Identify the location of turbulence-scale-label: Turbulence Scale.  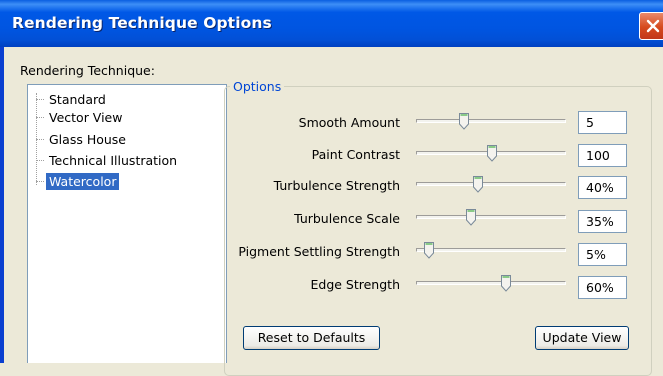
(347, 218).